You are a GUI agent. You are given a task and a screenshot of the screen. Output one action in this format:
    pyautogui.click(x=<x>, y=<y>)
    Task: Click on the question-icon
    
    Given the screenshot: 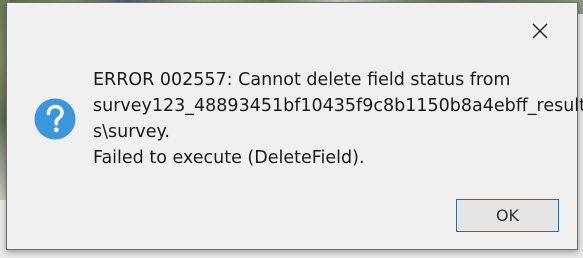 What is the action you would take?
    pyautogui.click(x=55, y=119)
    